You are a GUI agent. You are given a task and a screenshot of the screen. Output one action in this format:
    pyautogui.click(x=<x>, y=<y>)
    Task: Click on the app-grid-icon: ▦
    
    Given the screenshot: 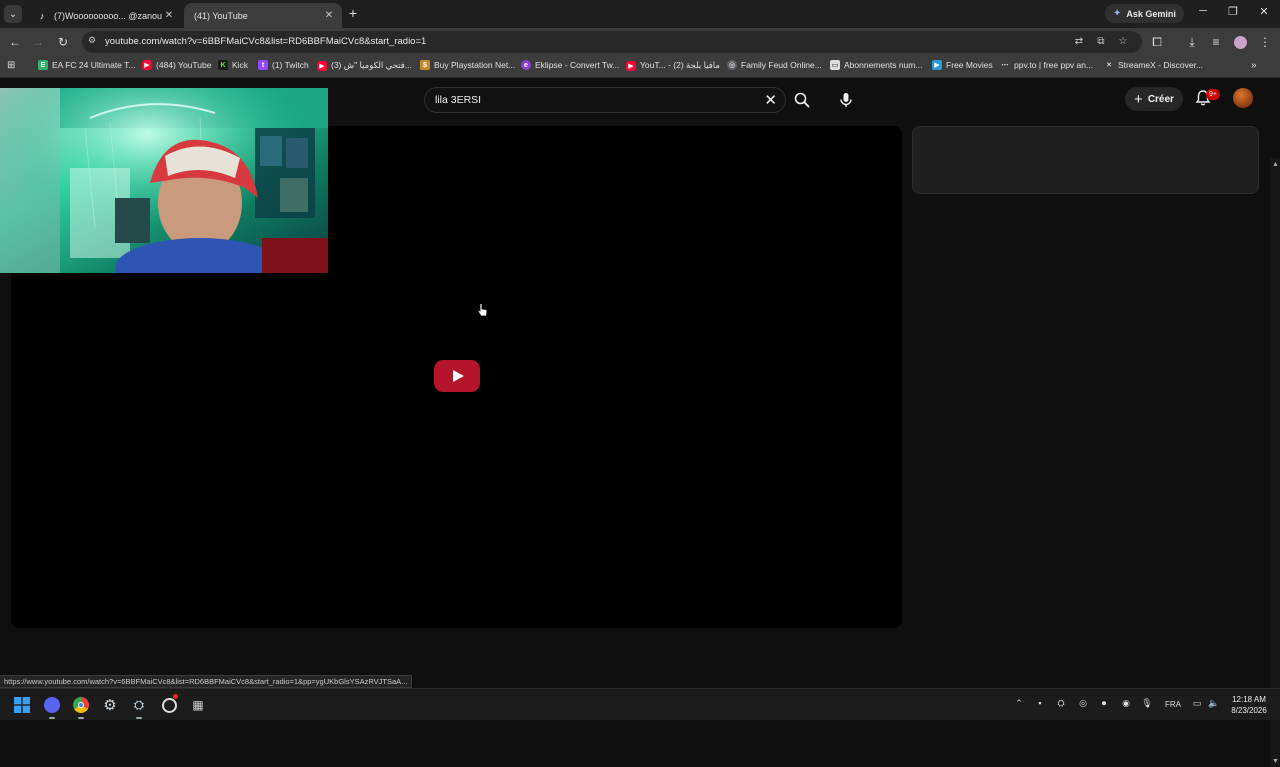 What is the action you would take?
    pyautogui.click(x=198, y=705)
    